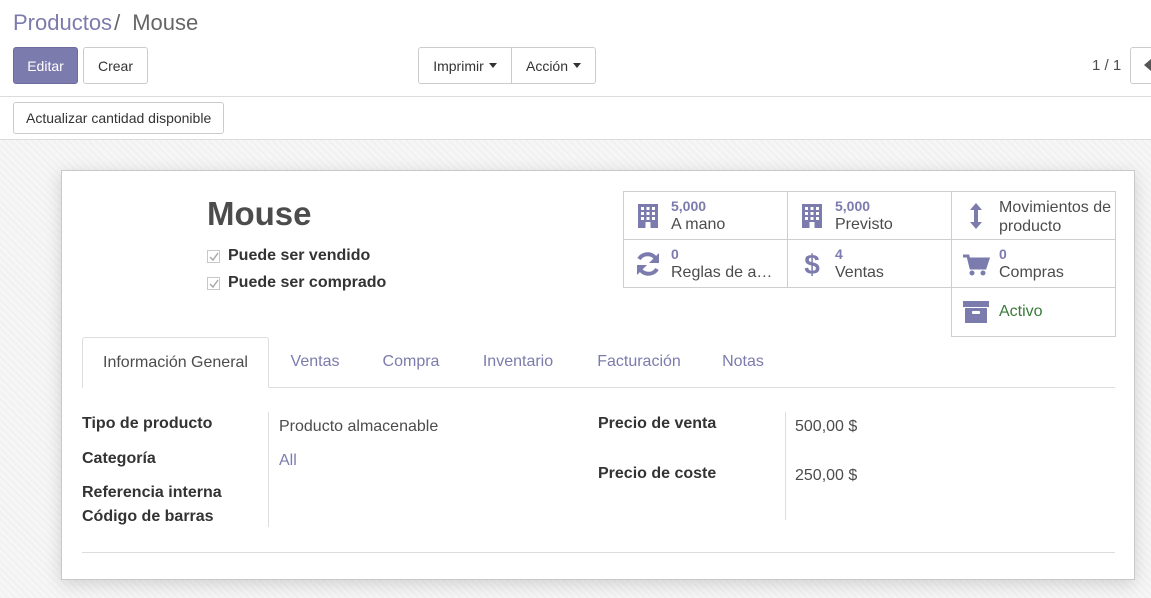 This screenshot has width=1151, height=598. What do you see at coordinates (299, 255) in the screenshot?
I see `can-be-sold-label: Puede ser vendido` at bounding box center [299, 255].